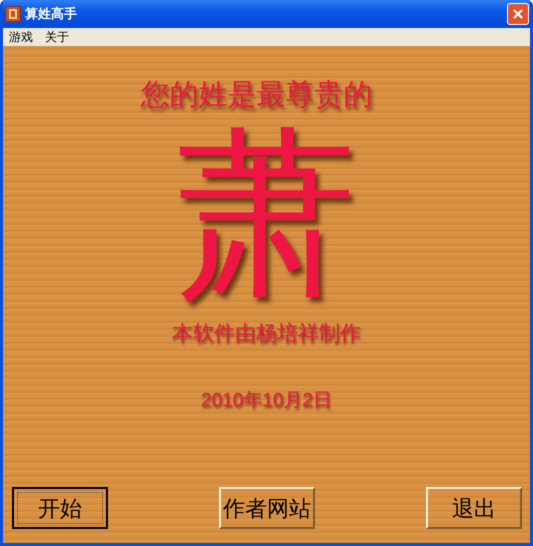 The height and width of the screenshot is (546, 533). I want to click on action-button: 退出, so click(474, 508).